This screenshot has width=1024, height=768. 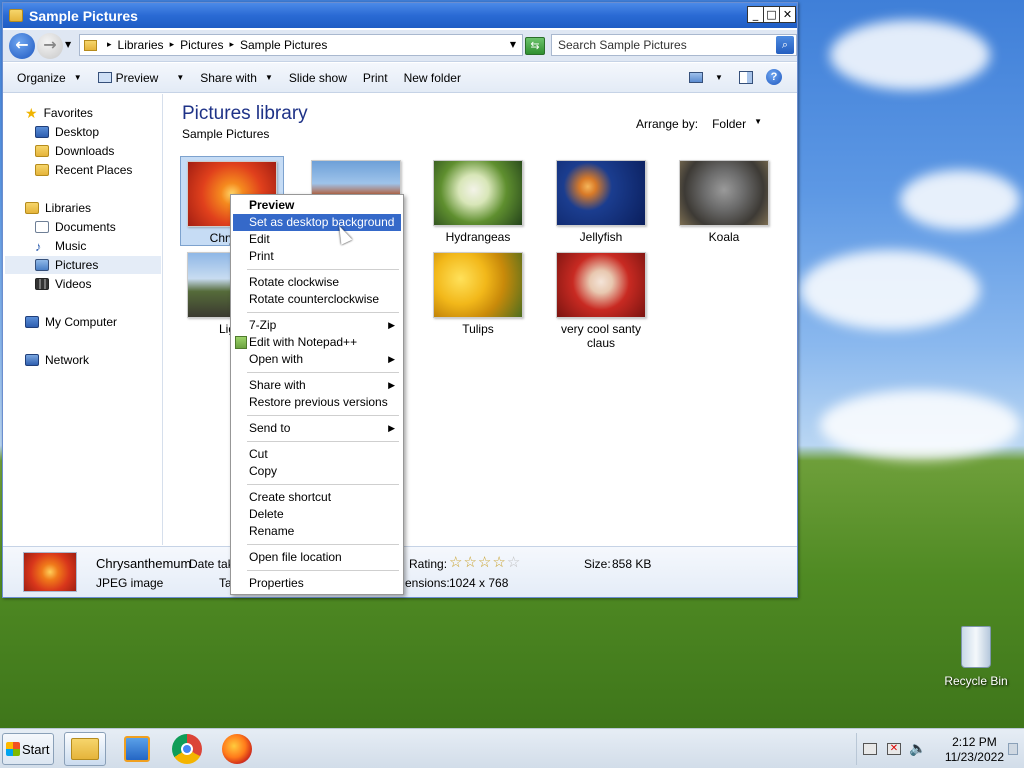 I want to click on nav-videos: Videos, so click(x=63, y=284).